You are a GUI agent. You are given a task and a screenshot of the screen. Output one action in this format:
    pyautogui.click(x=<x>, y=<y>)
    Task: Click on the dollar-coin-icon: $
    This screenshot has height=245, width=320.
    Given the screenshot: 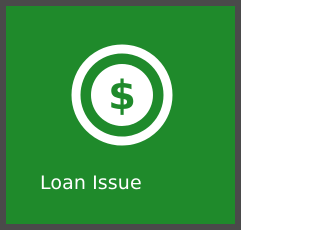 What is the action you would take?
    pyautogui.click(x=122, y=95)
    